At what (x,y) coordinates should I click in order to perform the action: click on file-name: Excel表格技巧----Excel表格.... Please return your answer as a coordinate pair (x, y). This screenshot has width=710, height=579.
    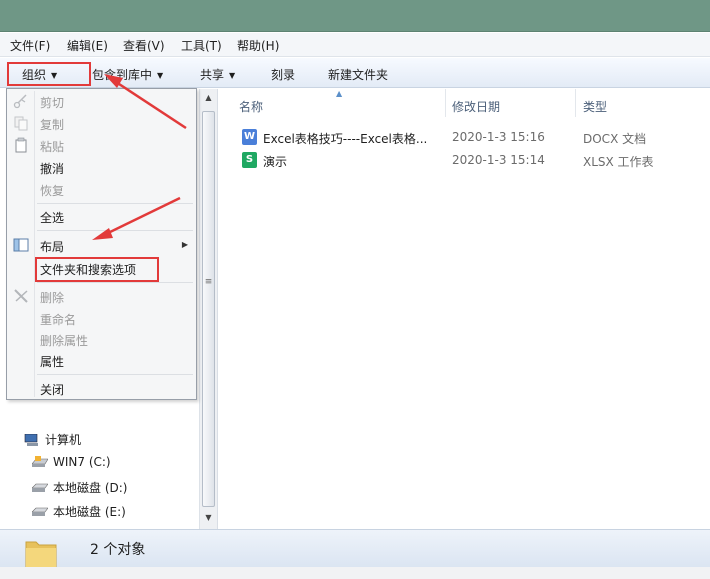
    Looking at the image, I should click on (345, 139).